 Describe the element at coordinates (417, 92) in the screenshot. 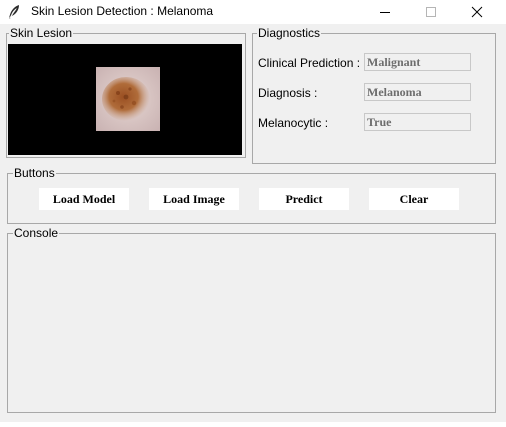

I see `diagnosis-field: Melanoma` at that location.